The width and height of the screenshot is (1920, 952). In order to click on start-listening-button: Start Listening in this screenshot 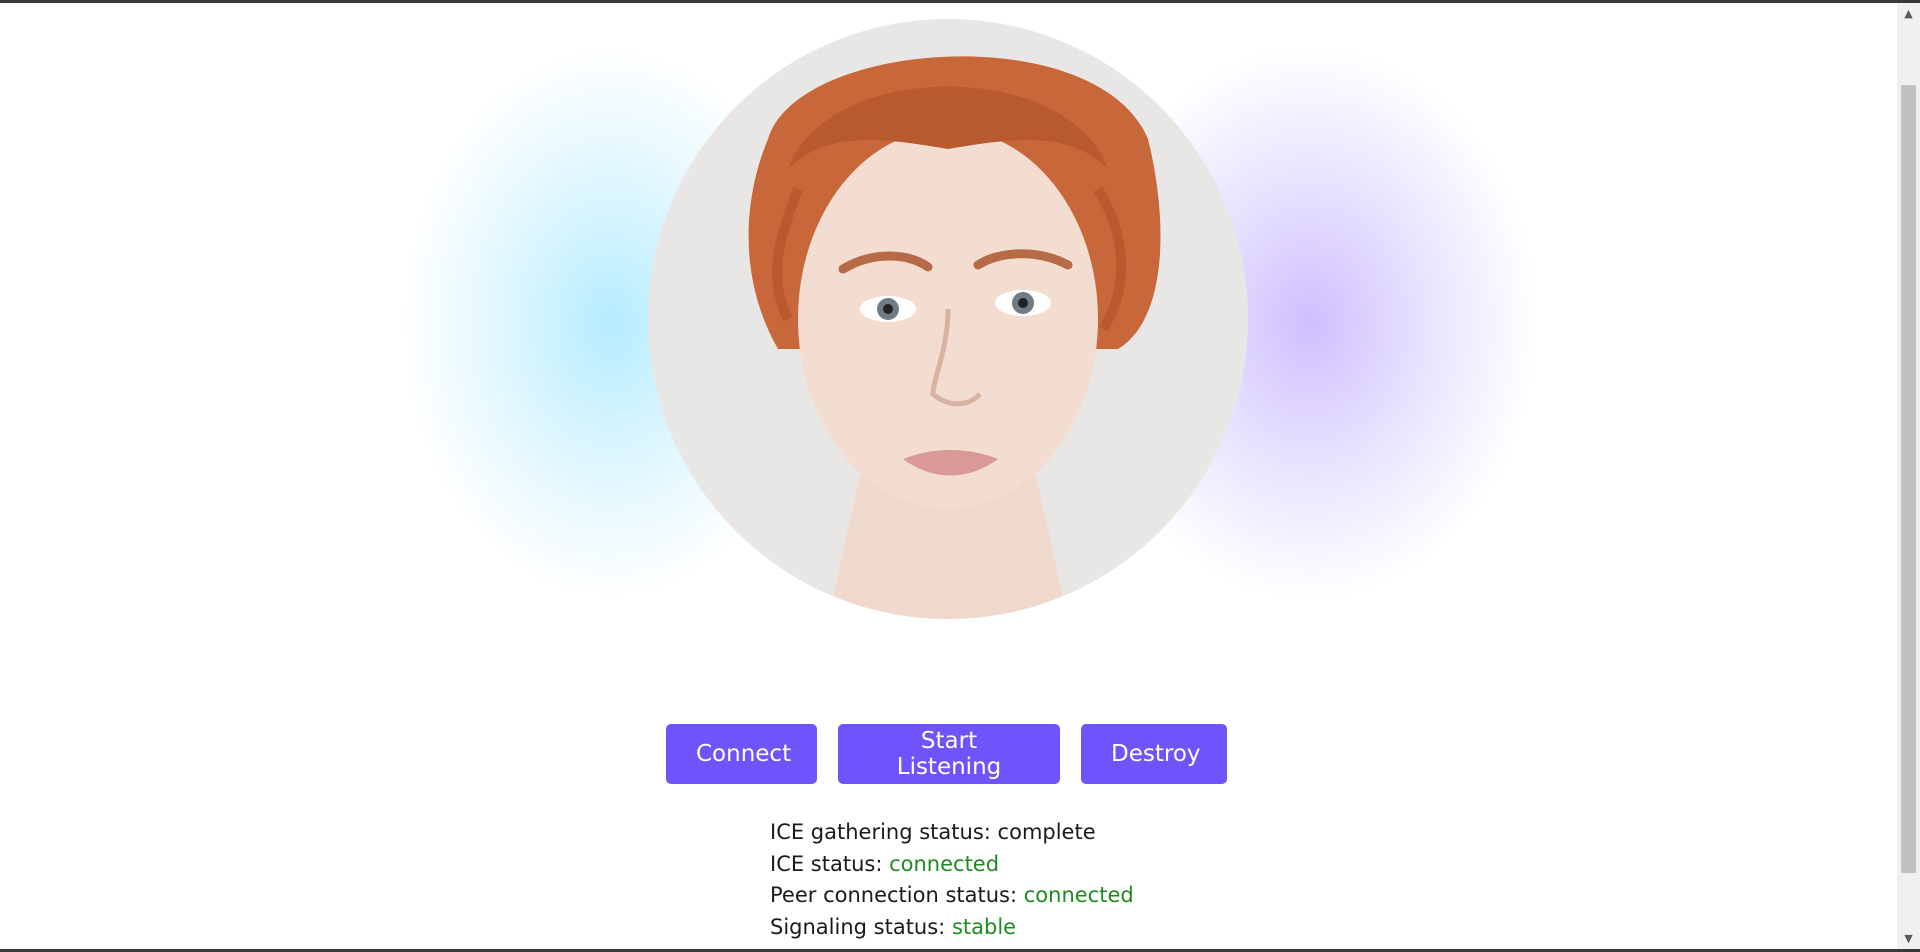, I will do `click(949, 754)`.